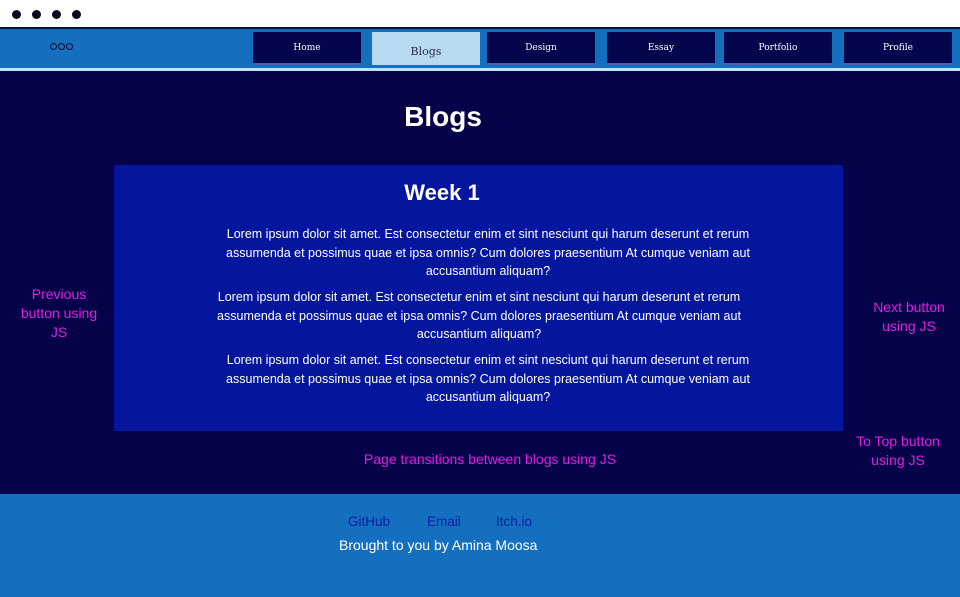 The height and width of the screenshot is (597, 960). I want to click on nav-blogs-button: Blogs, so click(426, 48).